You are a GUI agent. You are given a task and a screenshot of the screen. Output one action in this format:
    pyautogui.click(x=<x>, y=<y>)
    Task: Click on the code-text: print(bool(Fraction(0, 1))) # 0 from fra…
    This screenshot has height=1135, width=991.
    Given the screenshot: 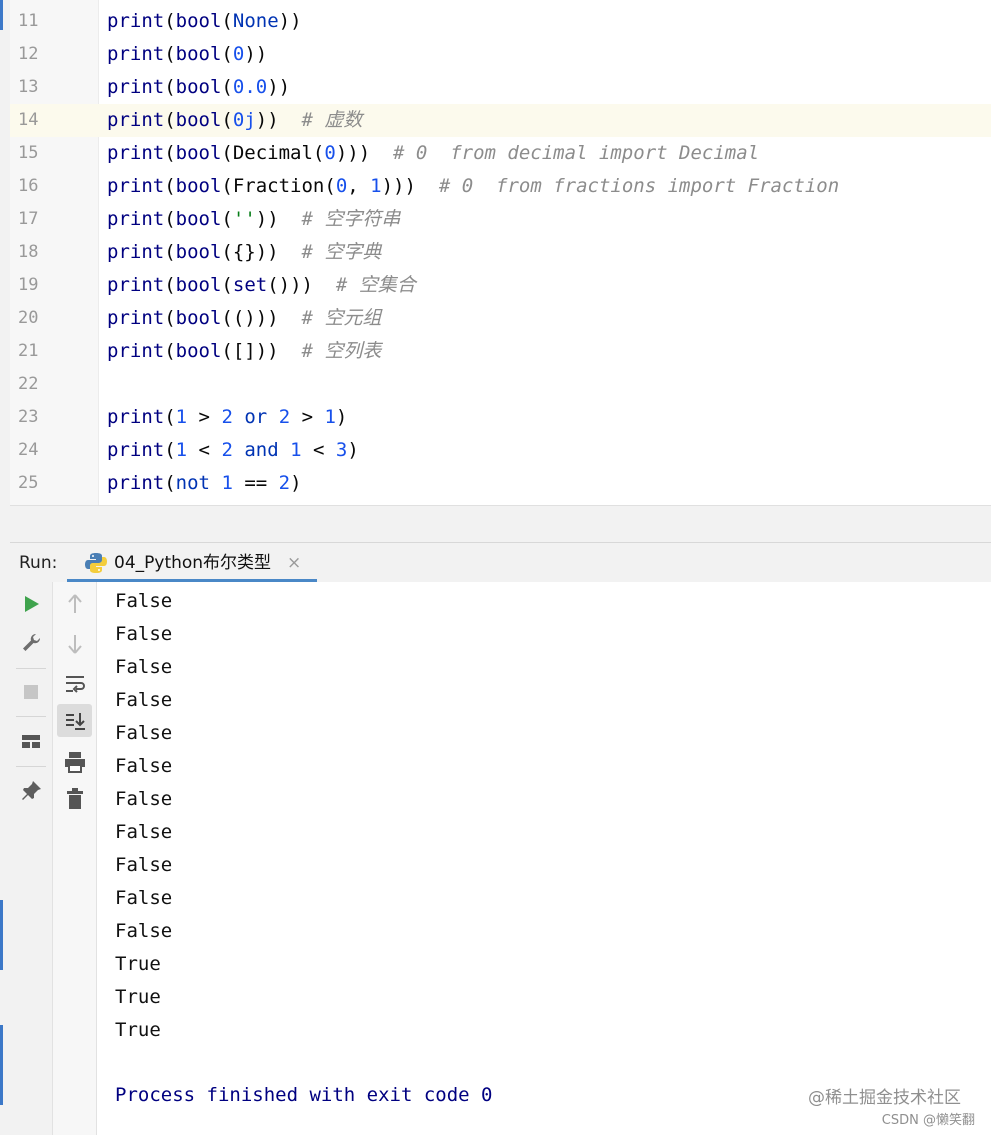 What is the action you would take?
    pyautogui.click(x=473, y=186)
    